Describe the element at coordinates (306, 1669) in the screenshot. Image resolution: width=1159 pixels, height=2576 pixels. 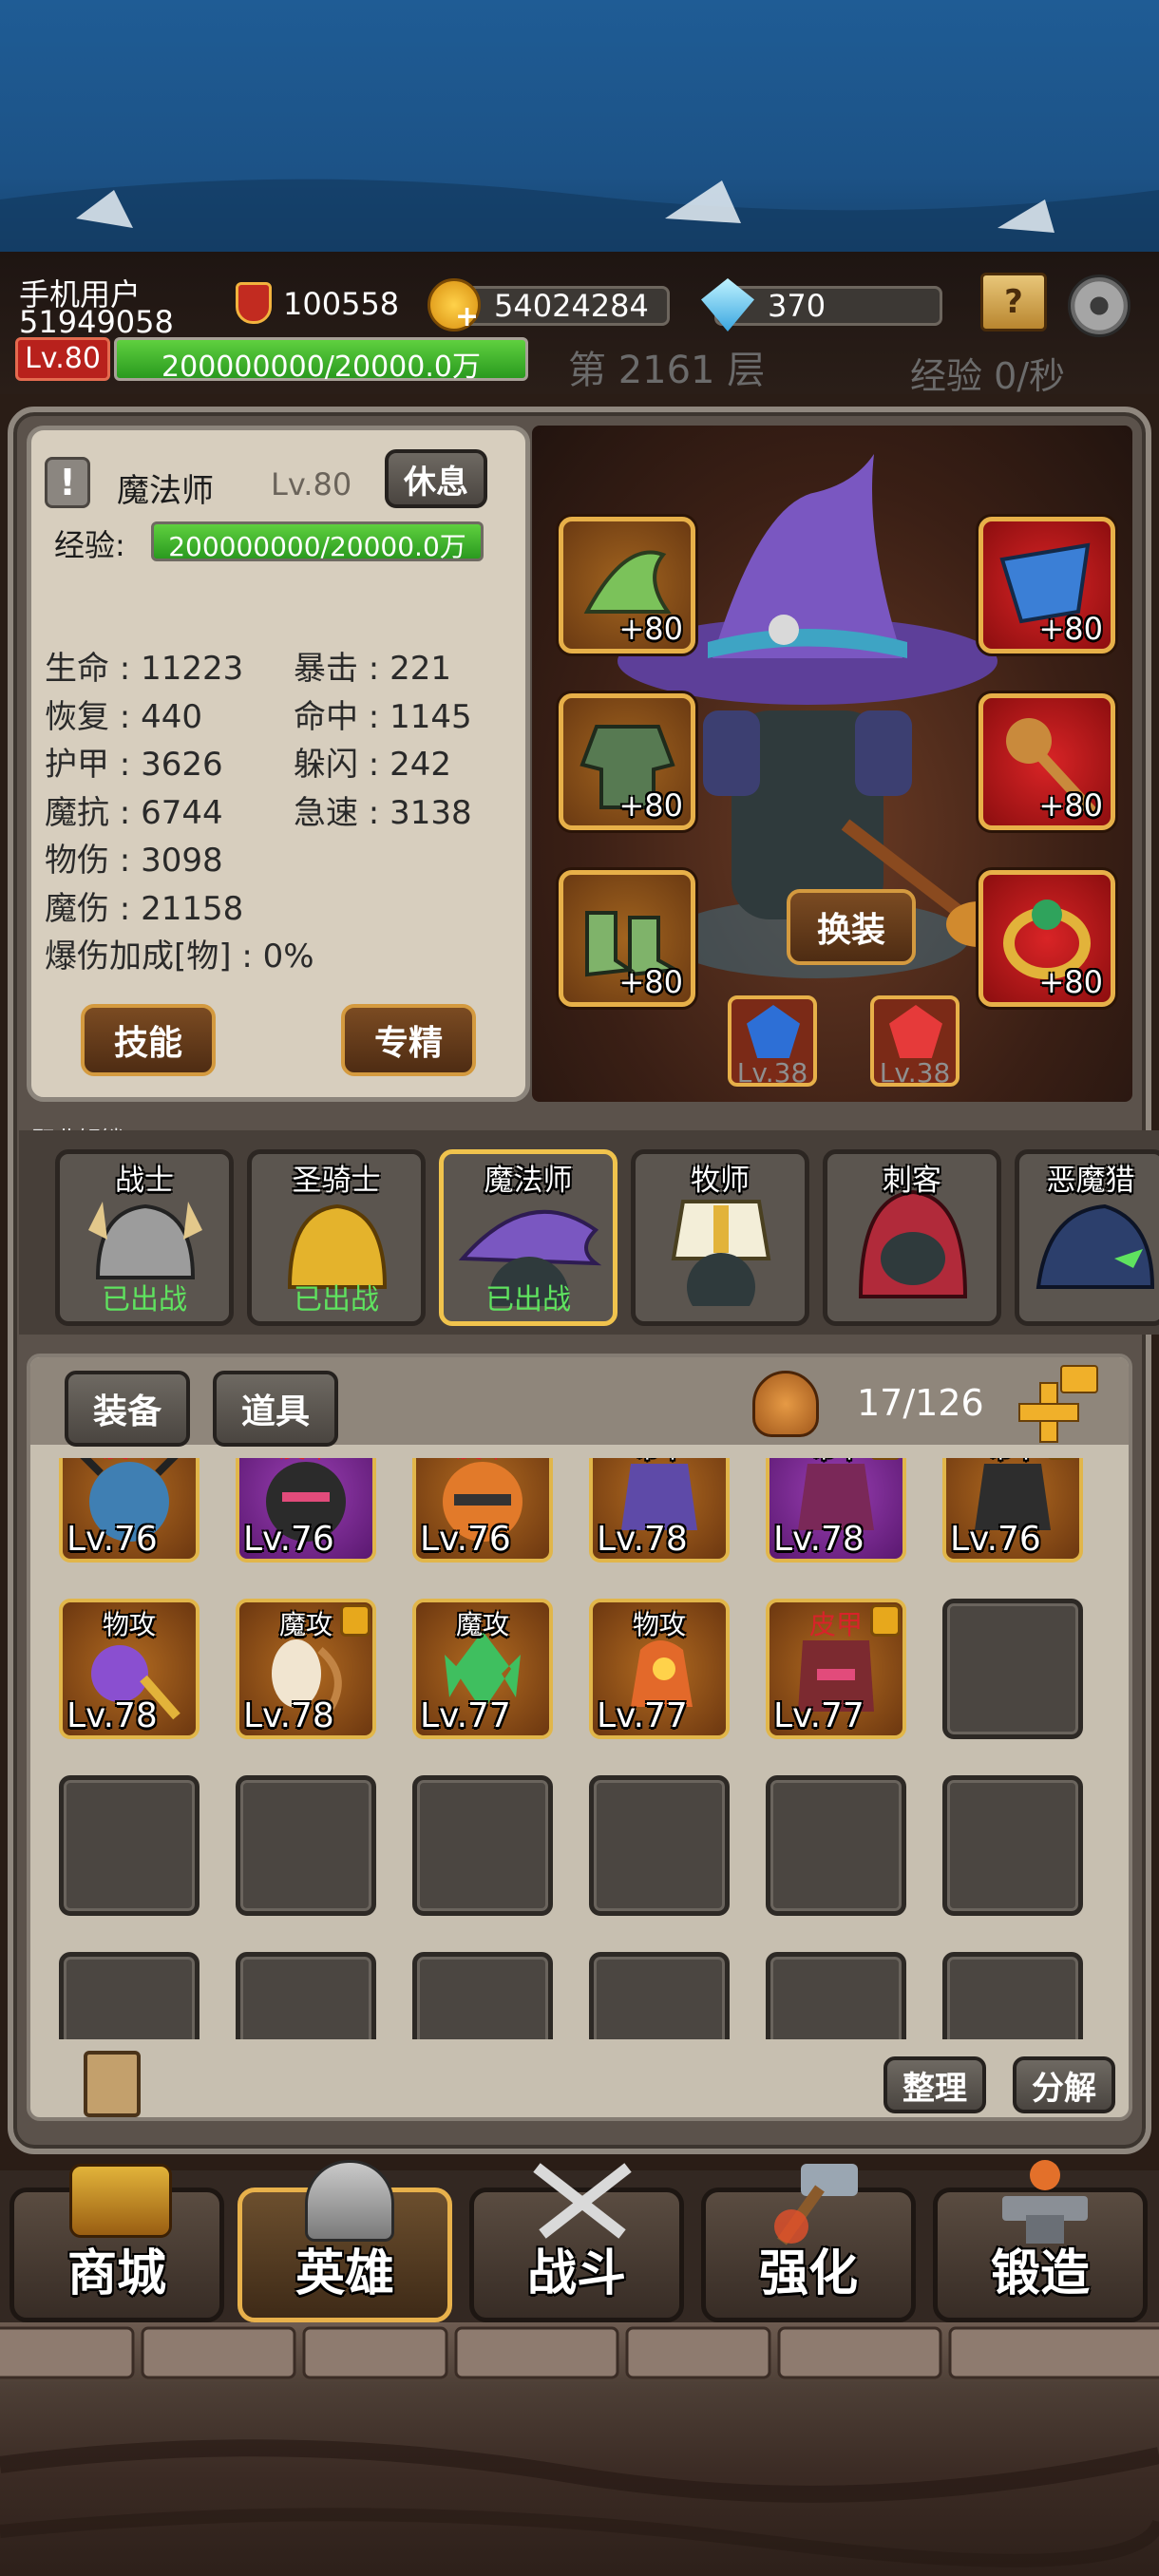
I see `inventory-item: 魔攻 Lv.78` at that location.